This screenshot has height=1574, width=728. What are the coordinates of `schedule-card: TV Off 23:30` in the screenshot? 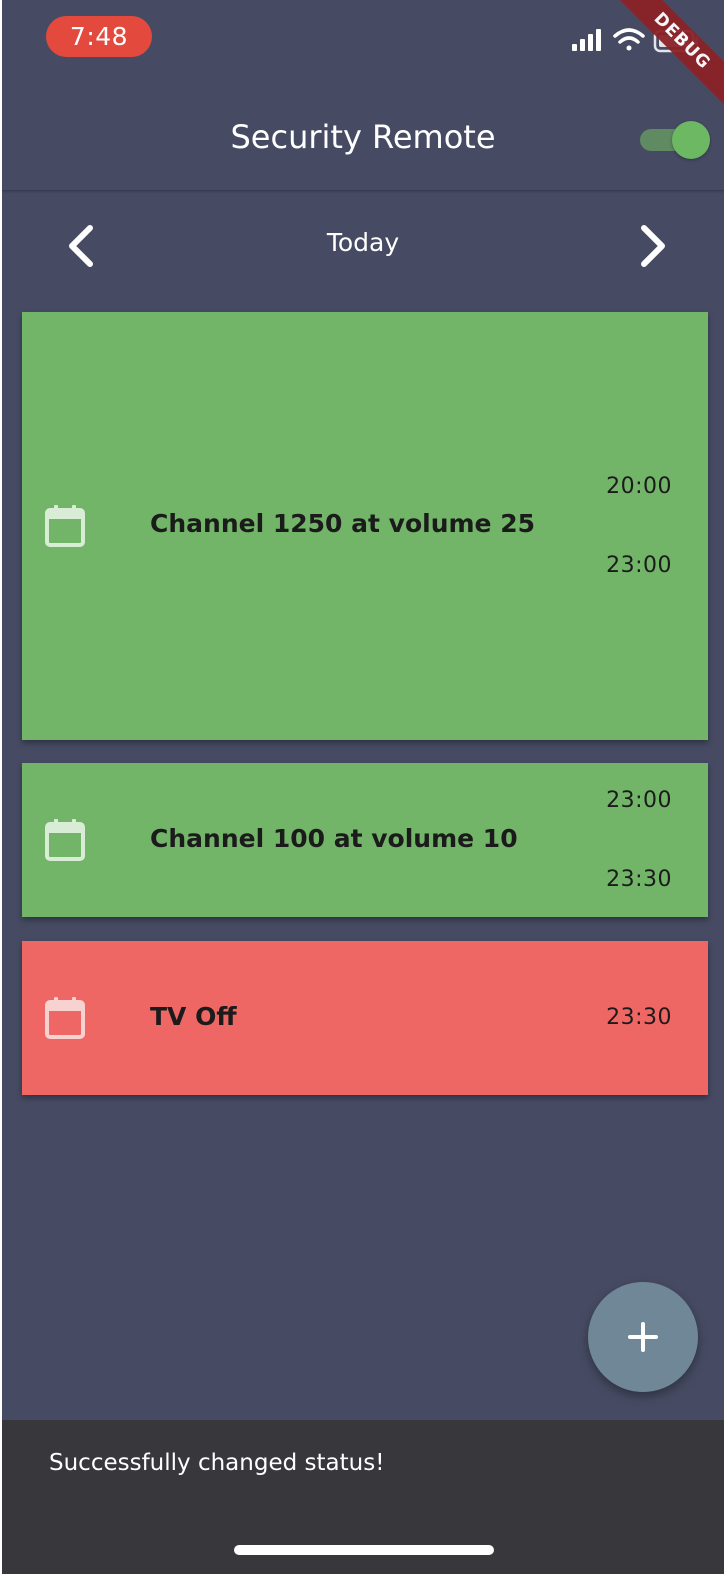 It's located at (365, 1018).